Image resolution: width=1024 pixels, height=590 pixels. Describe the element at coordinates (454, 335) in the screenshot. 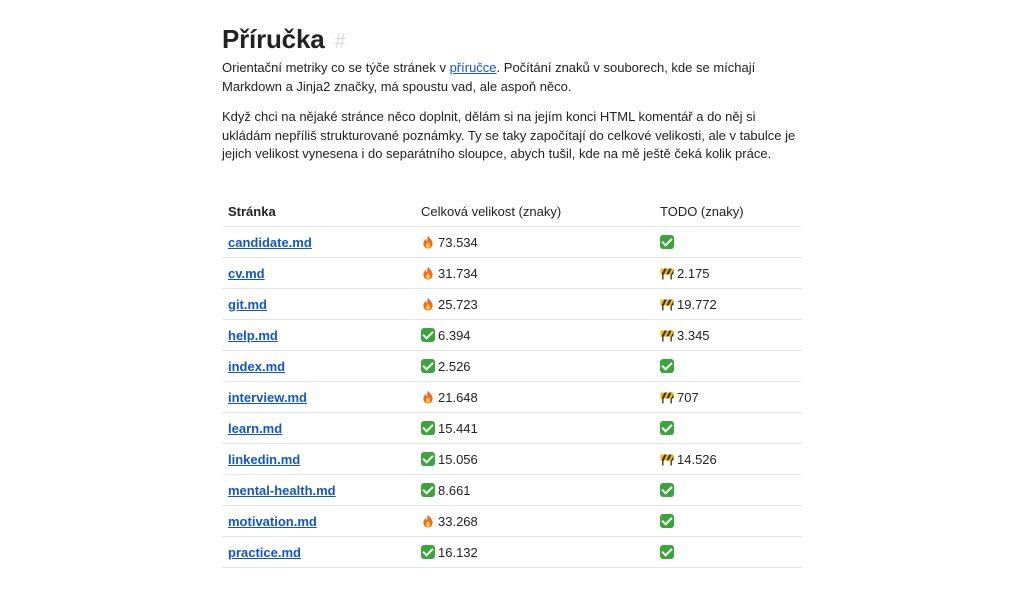

I see `total-size-value: 6.394` at that location.